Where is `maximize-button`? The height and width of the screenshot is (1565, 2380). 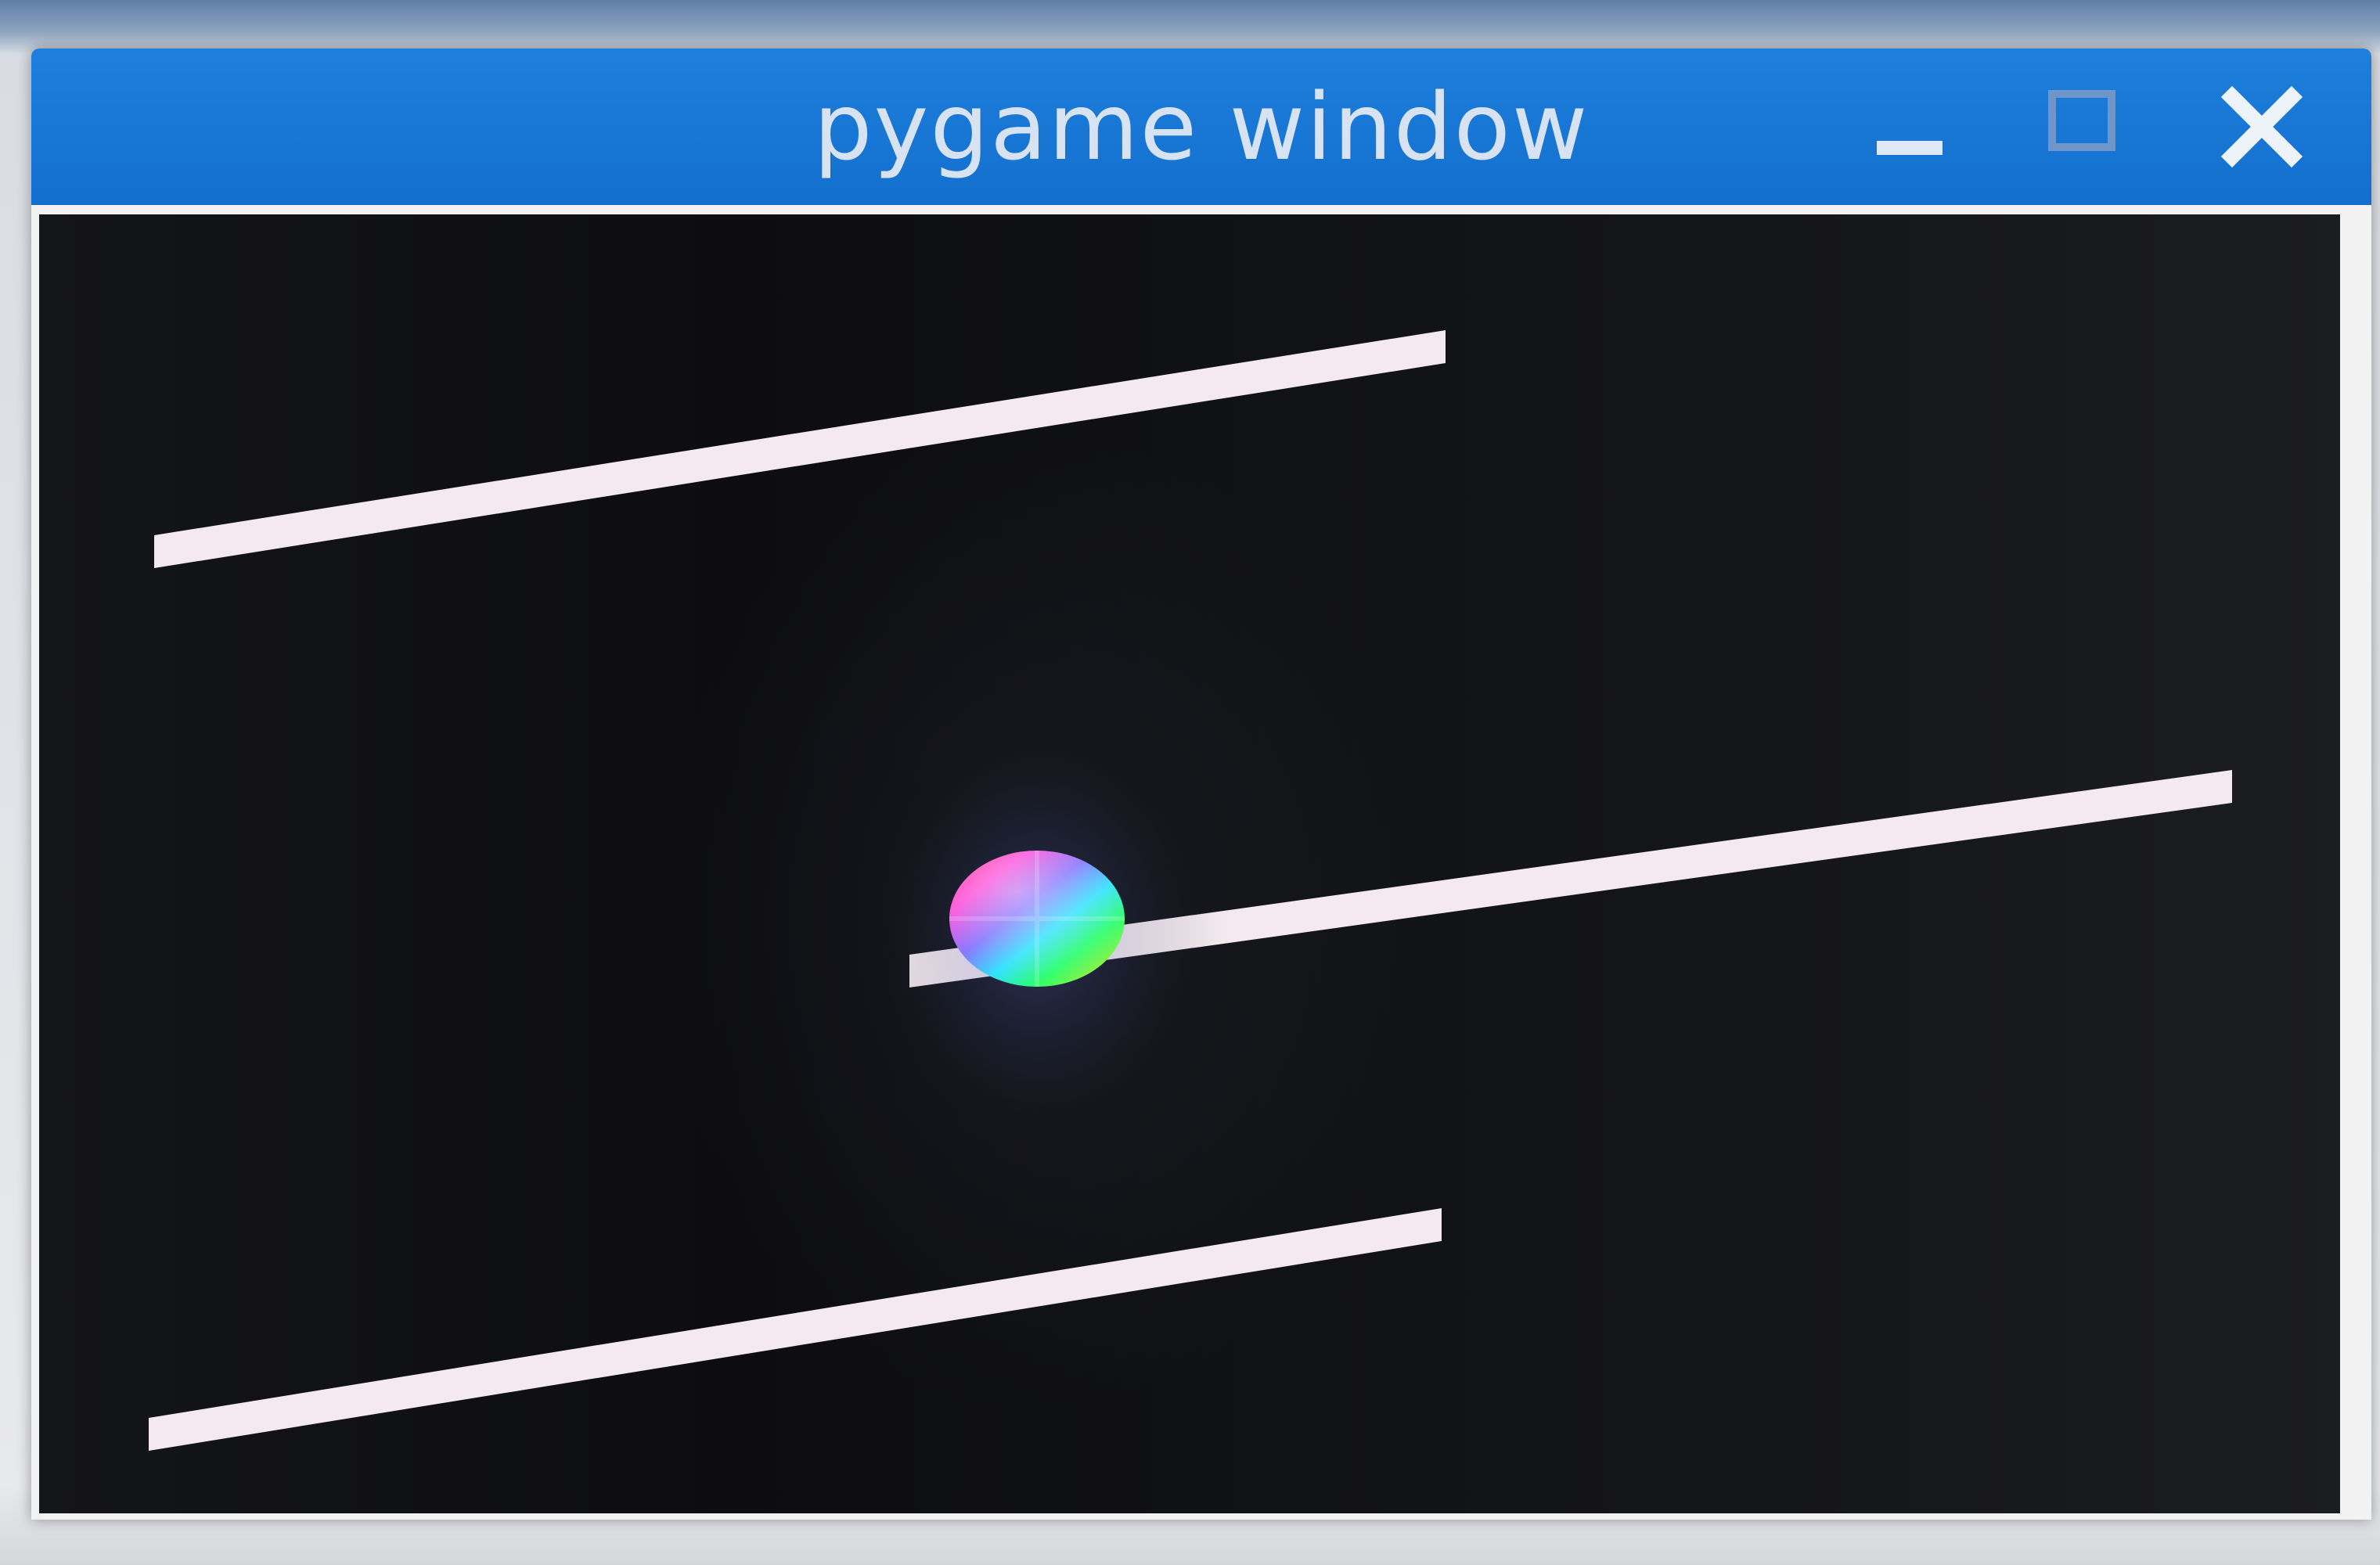 maximize-button is located at coordinates (2082, 127).